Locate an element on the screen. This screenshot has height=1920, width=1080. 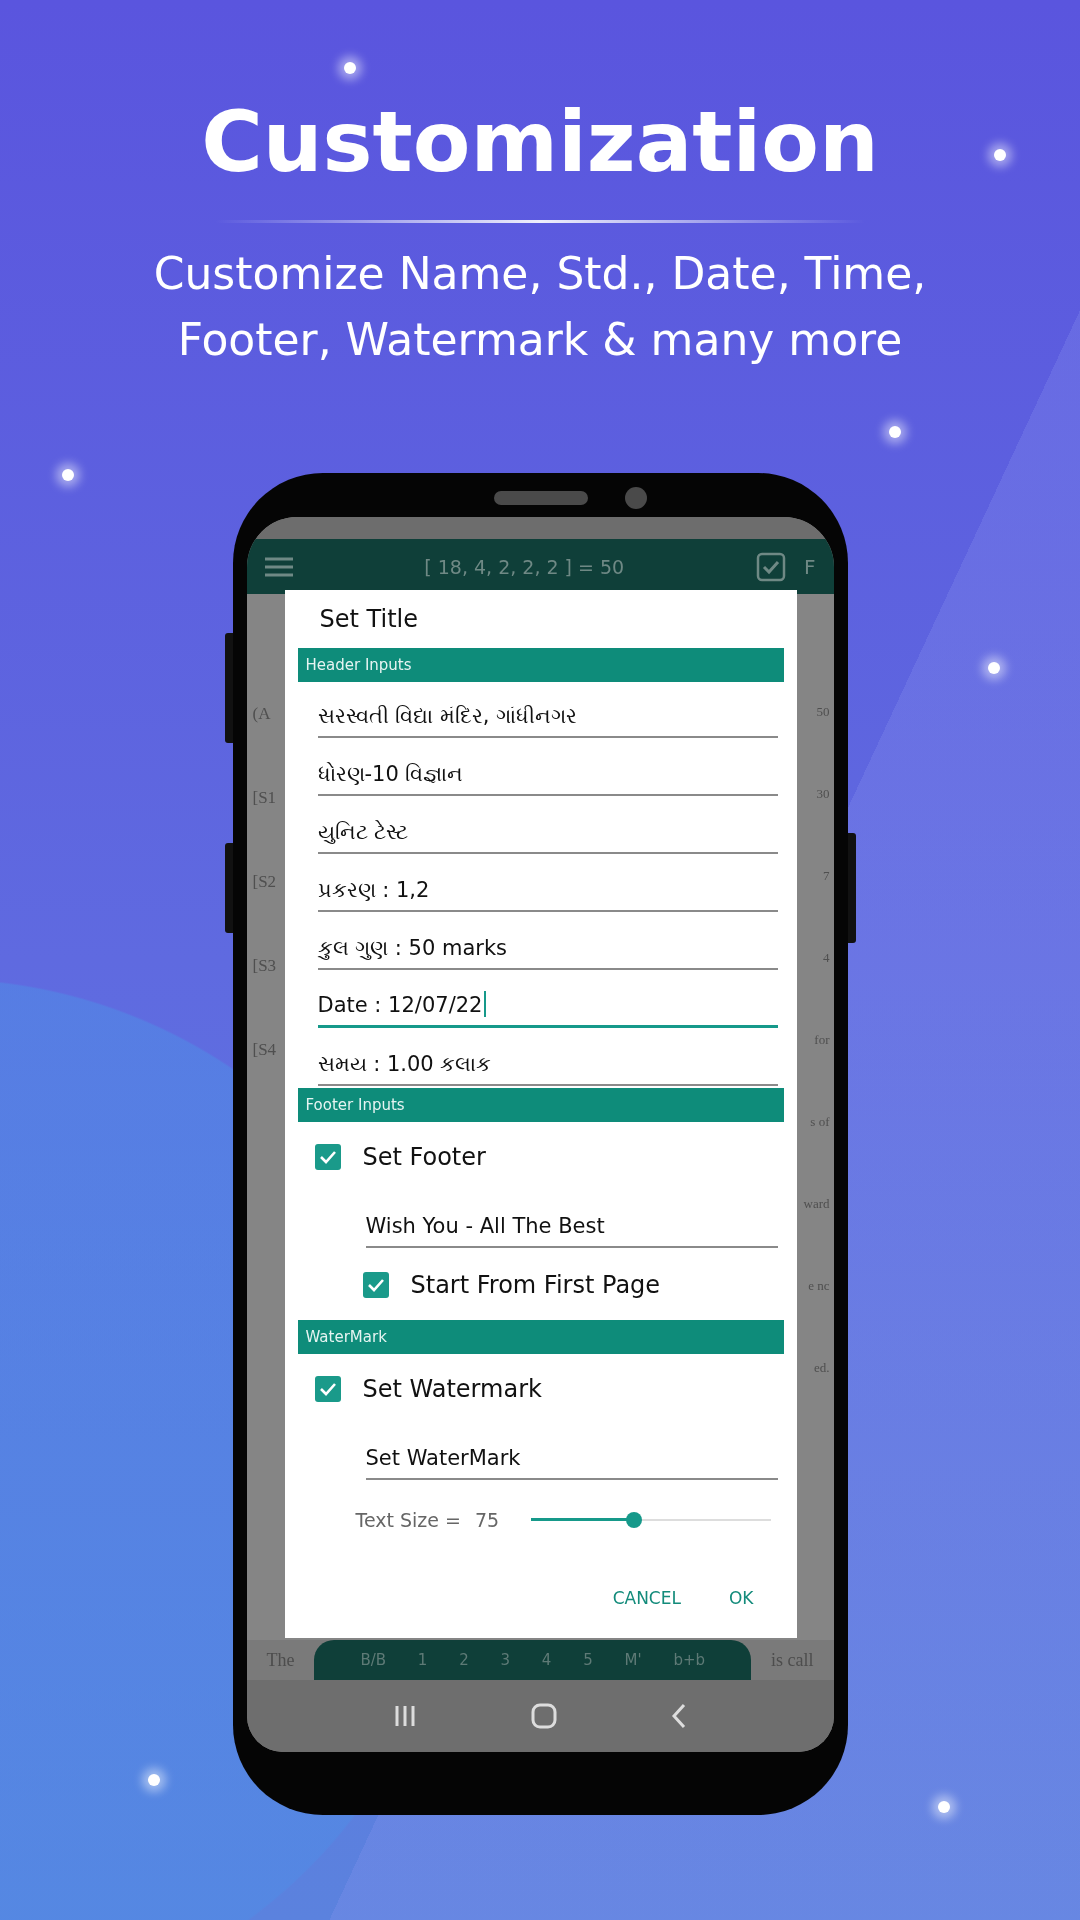
tab: B/B is located at coordinates (373, 1660).